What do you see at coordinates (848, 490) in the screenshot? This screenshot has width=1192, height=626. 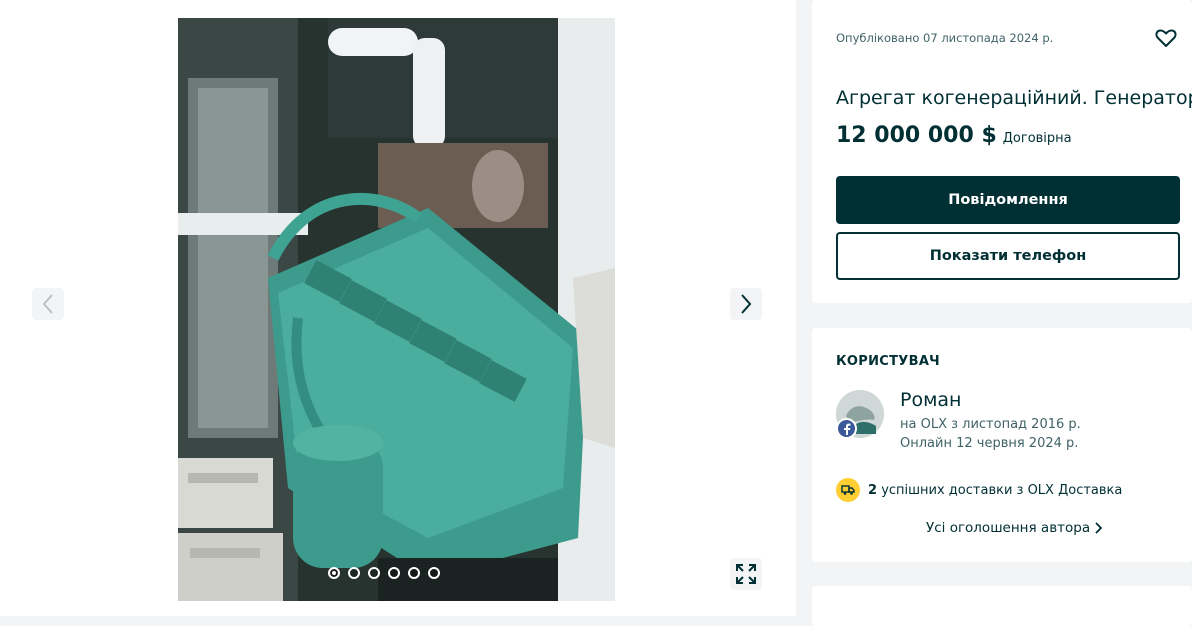 I see `delivery-truck-icon` at bounding box center [848, 490].